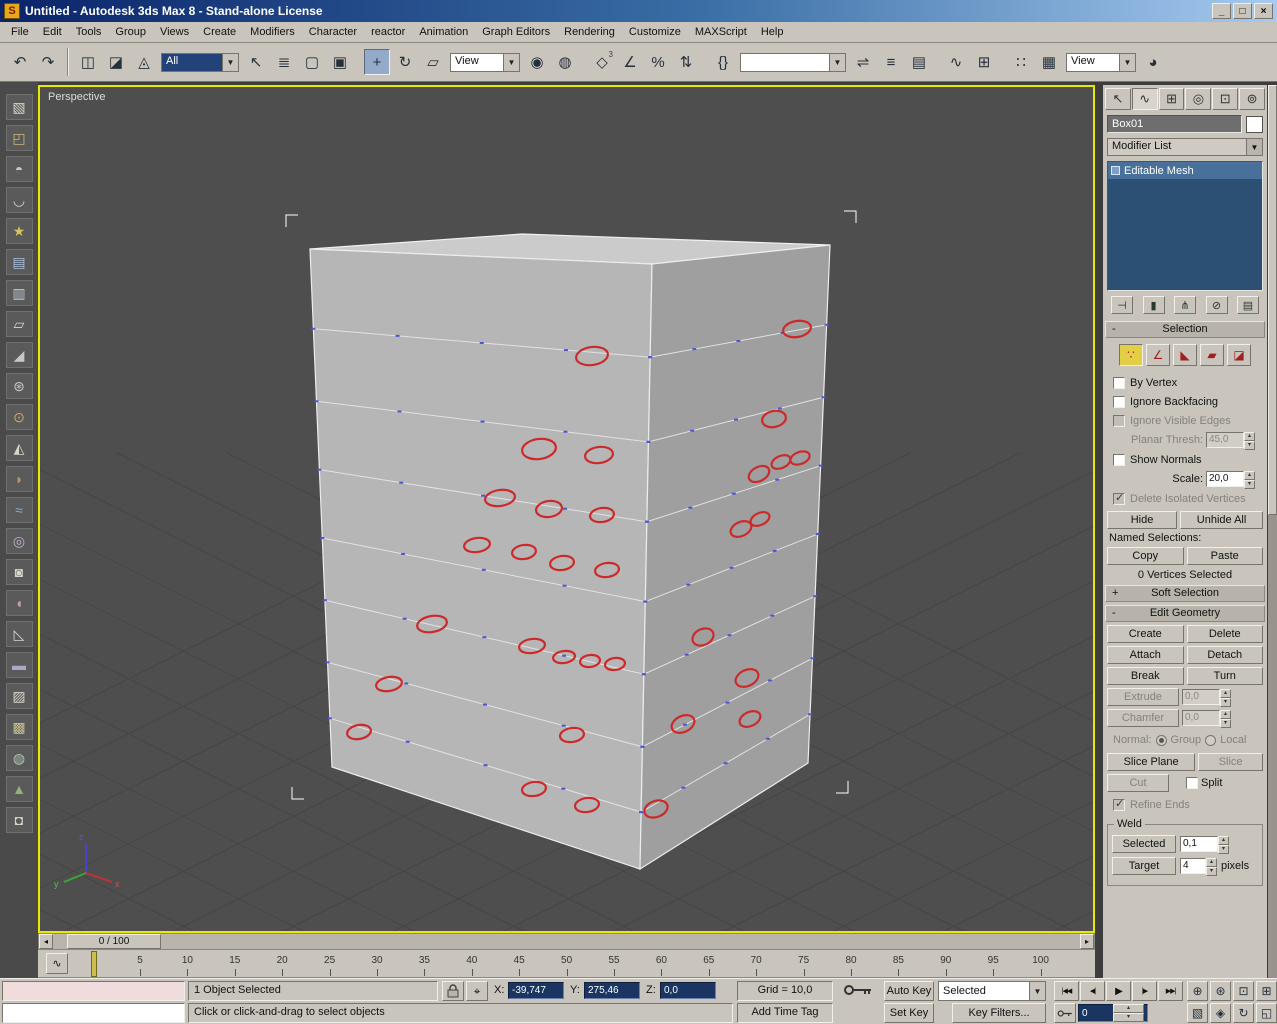 The image size is (1277, 1024). Describe the element at coordinates (19, 479) in the screenshot. I see `loft-icon: ◗` at that location.